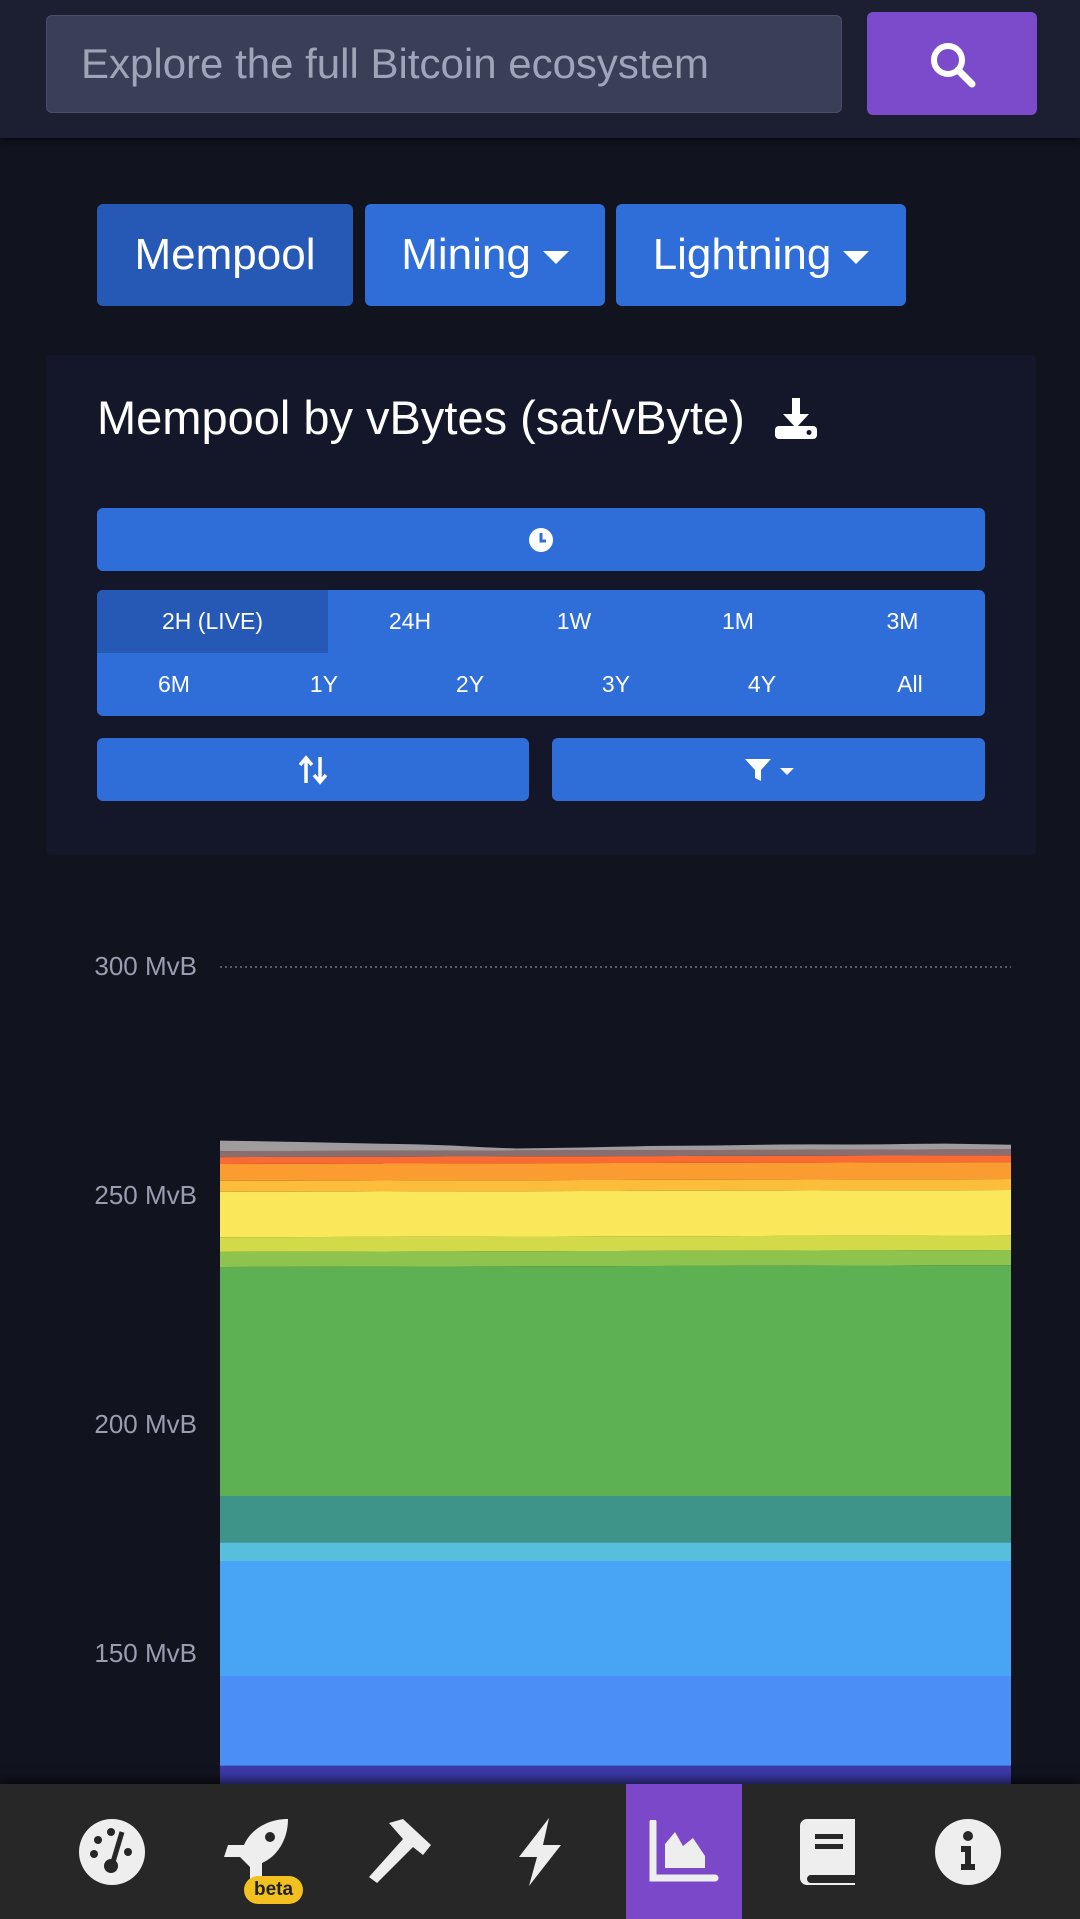 Image resolution: width=1080 pixels, height=1919 pixels. I want to click on range-1m: 1M, so click(738, 621).